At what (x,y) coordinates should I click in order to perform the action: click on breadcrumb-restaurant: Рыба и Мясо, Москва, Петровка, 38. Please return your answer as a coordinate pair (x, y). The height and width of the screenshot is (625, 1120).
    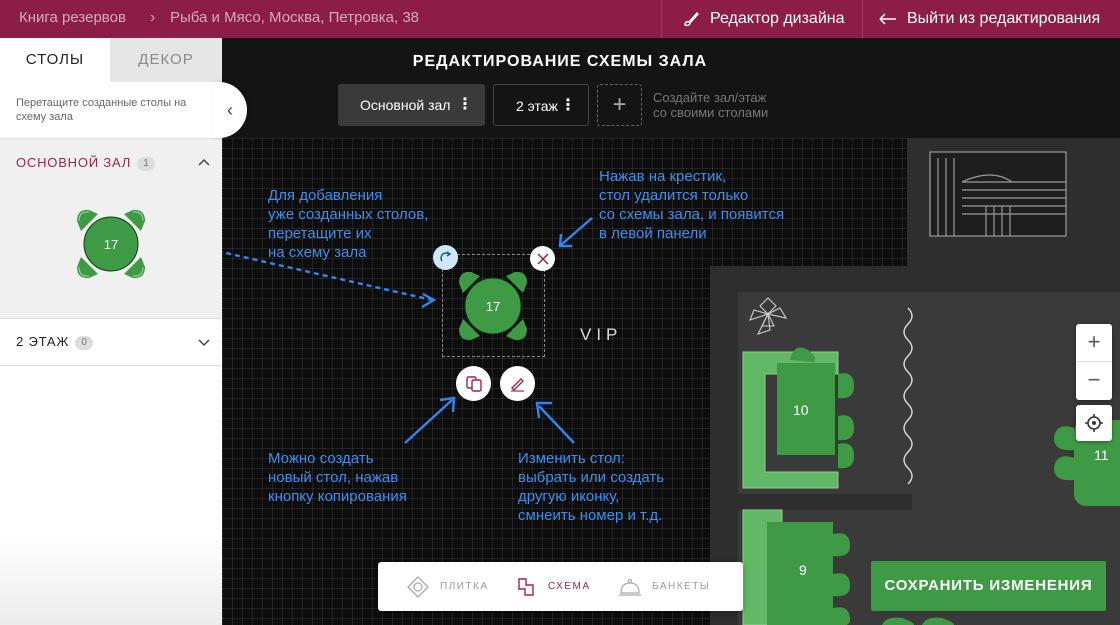
    Looking at the image, I should click on (294, 19).